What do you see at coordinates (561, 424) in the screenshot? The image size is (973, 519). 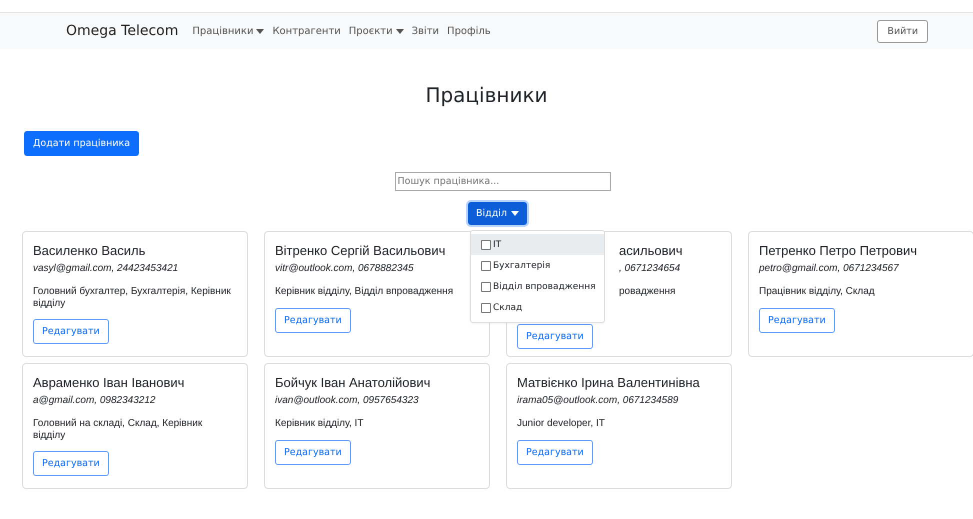 I see `employee-roles: Junior developer, IT` at bounding box center [561, 424].